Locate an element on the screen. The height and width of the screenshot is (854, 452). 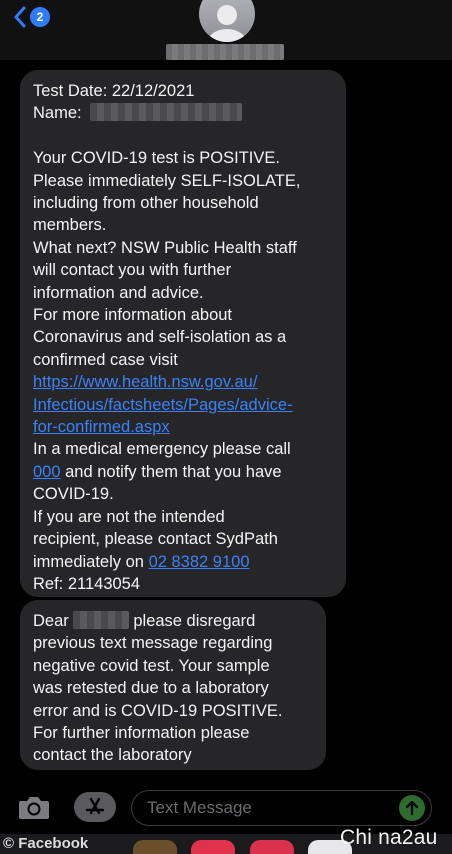
message-line: was retested due to a laboratory is located at coordinates (151, 688).